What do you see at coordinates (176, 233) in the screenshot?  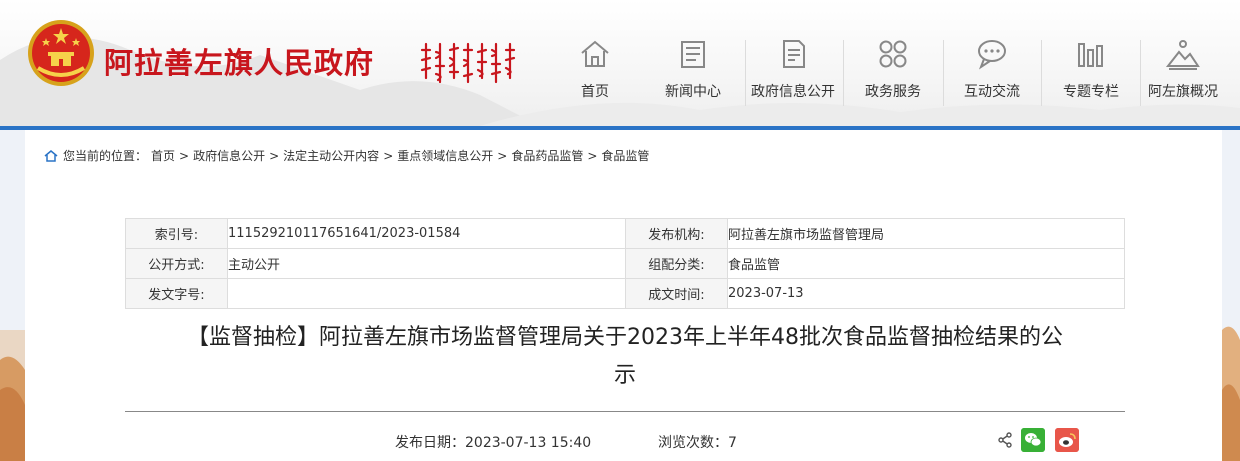 I see `index-label: 索引号:` at bounding box center [176, 233].